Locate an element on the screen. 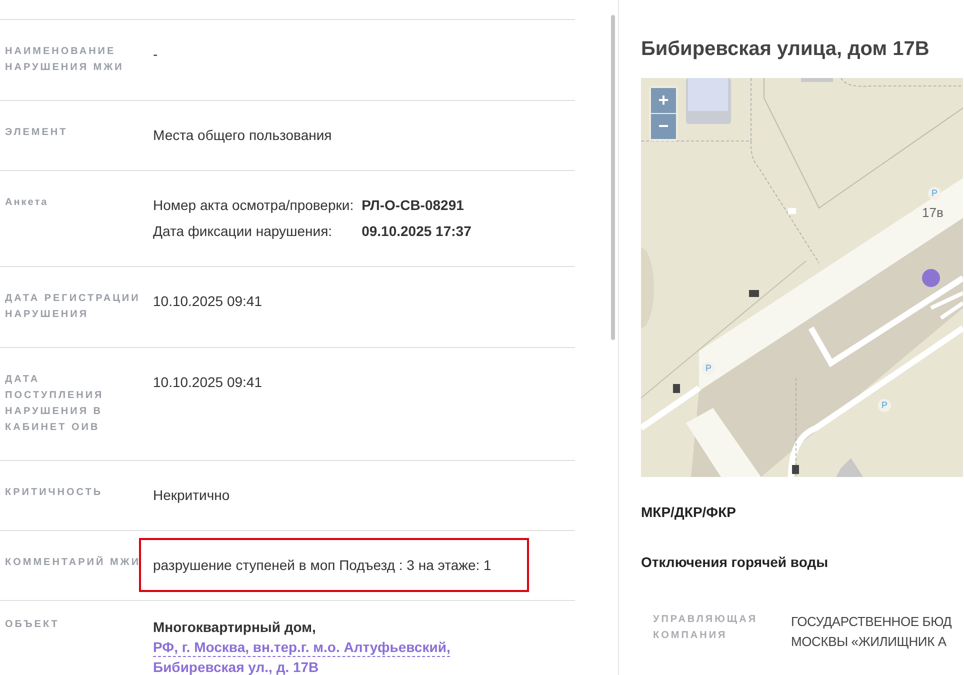  field-value: разрушение ступеней в моп Подъезд : 3 на этаже: 1 is located at coordinates (322, 565).